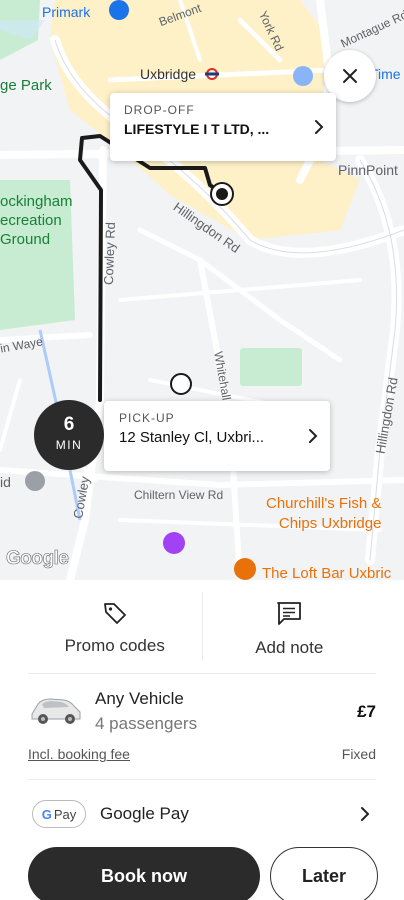  Describe the element at coordinates (65, 814) in the screenshot. I see `google-pay-badge-text: Pay` at that location.